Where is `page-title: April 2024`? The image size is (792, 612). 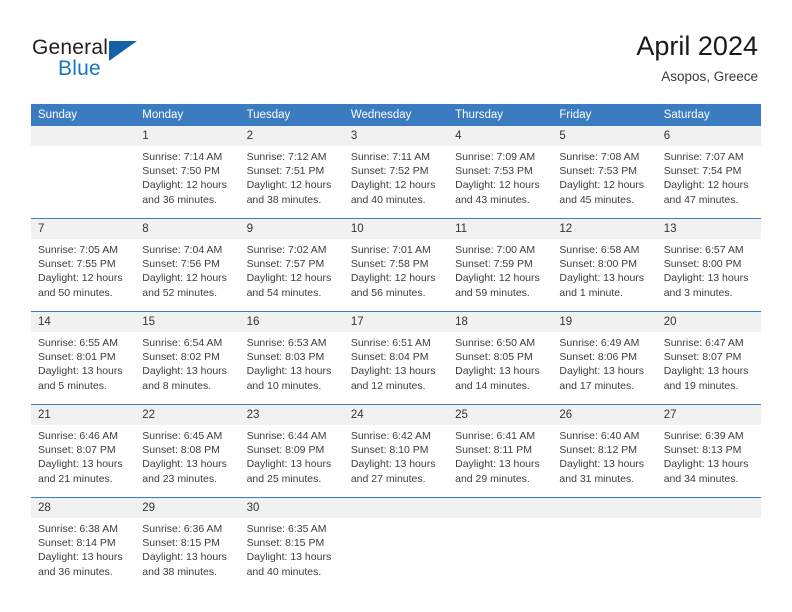
page-title: April 2024 is located at coordinates (697, 46).